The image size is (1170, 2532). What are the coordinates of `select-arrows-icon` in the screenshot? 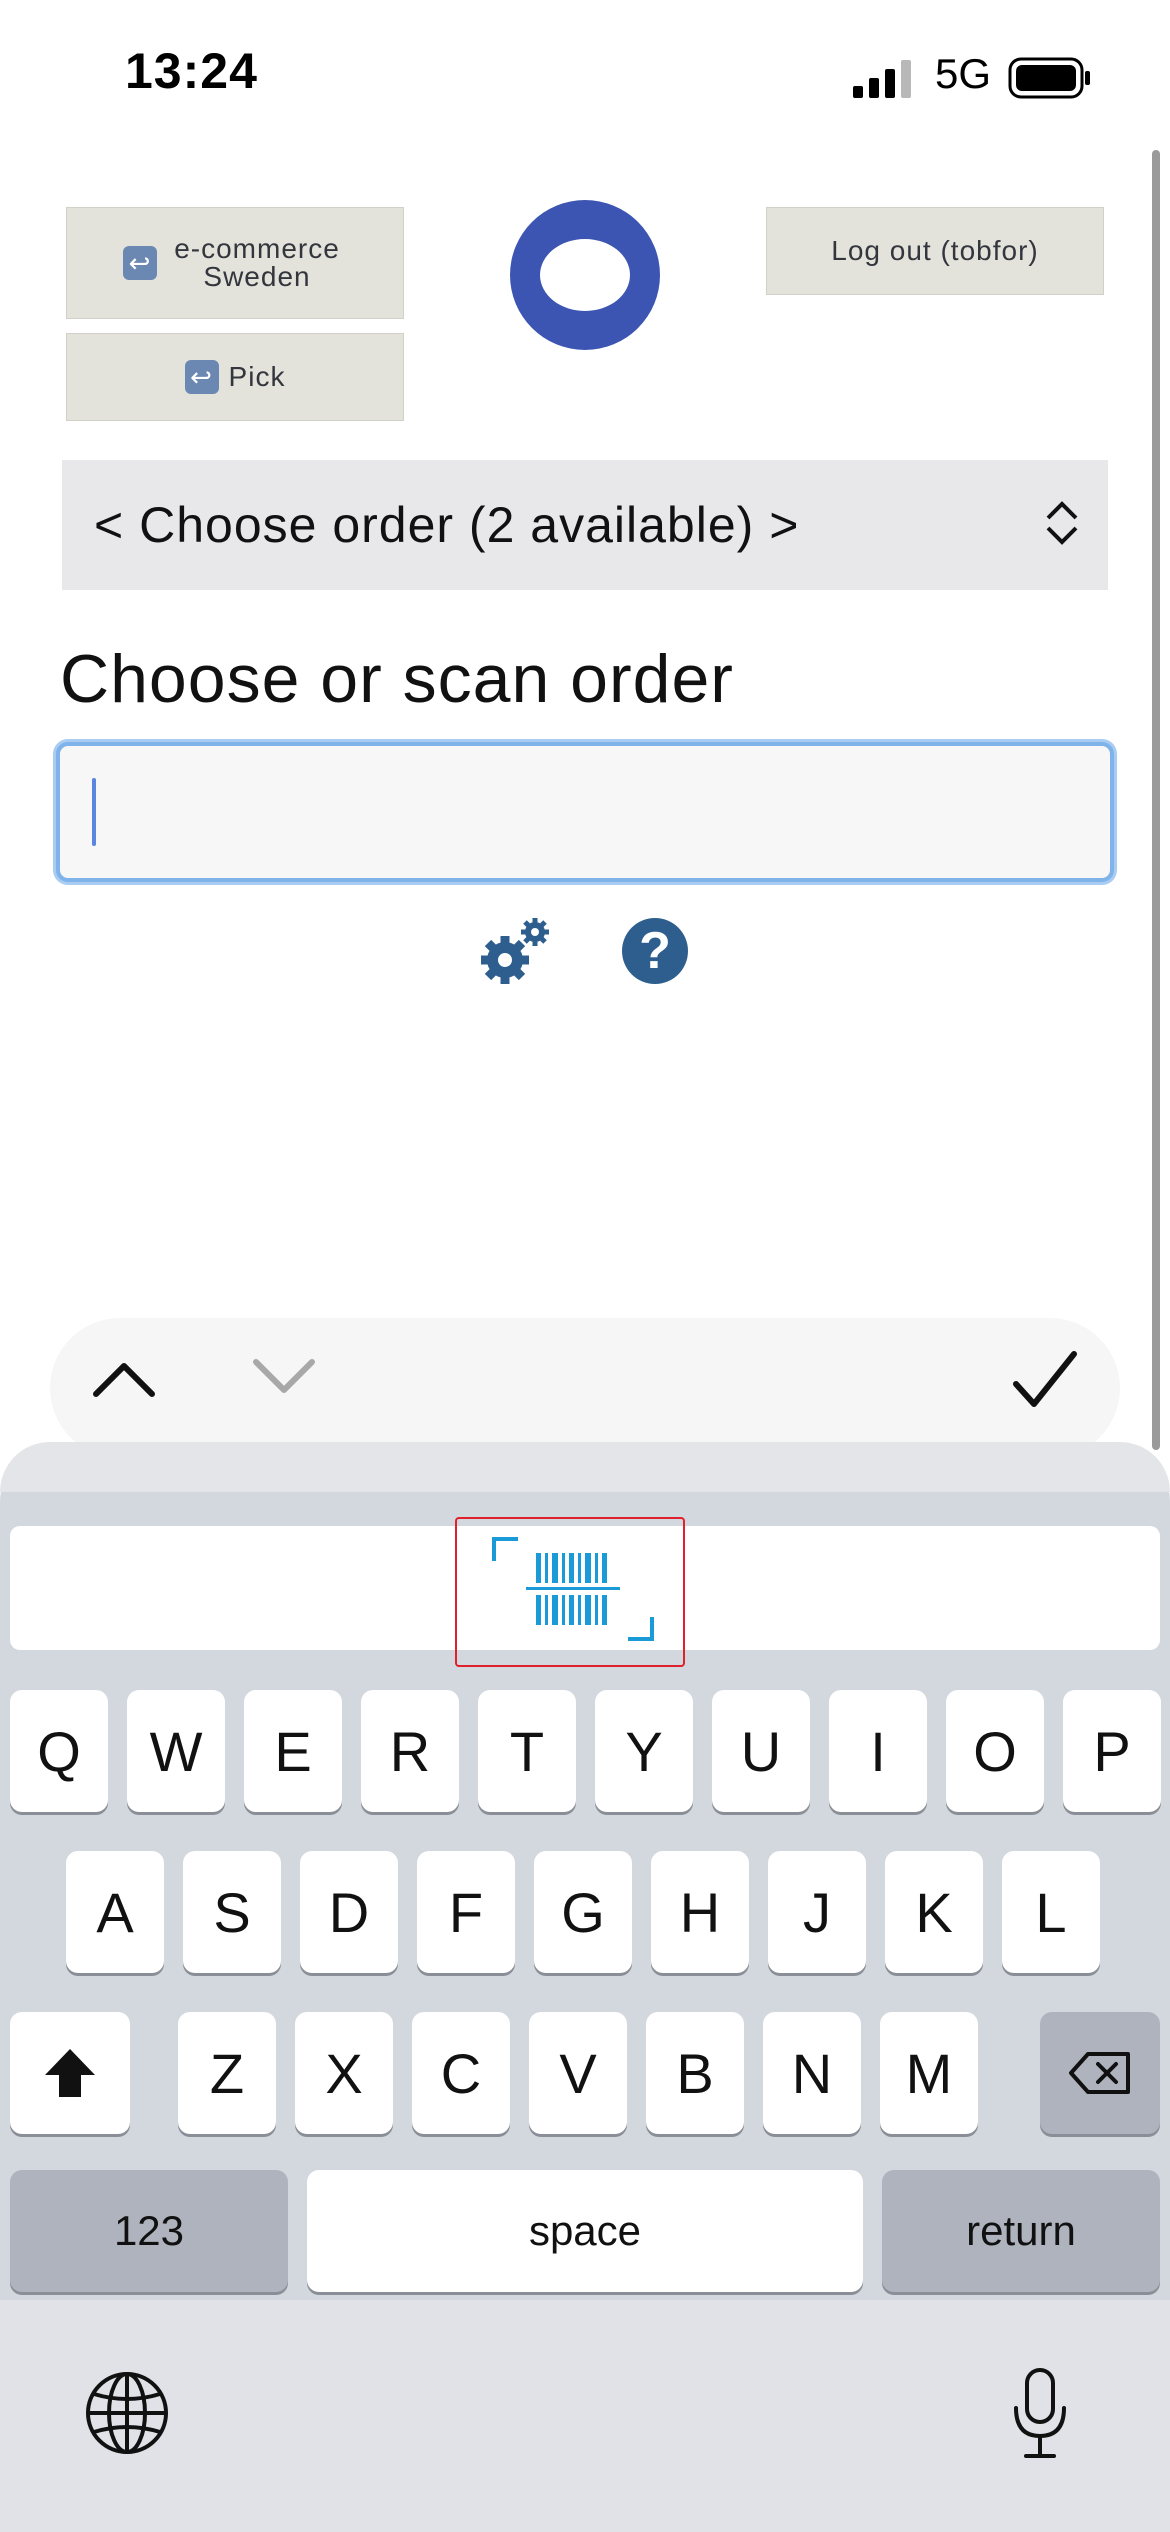 It's located at (1062, 524).